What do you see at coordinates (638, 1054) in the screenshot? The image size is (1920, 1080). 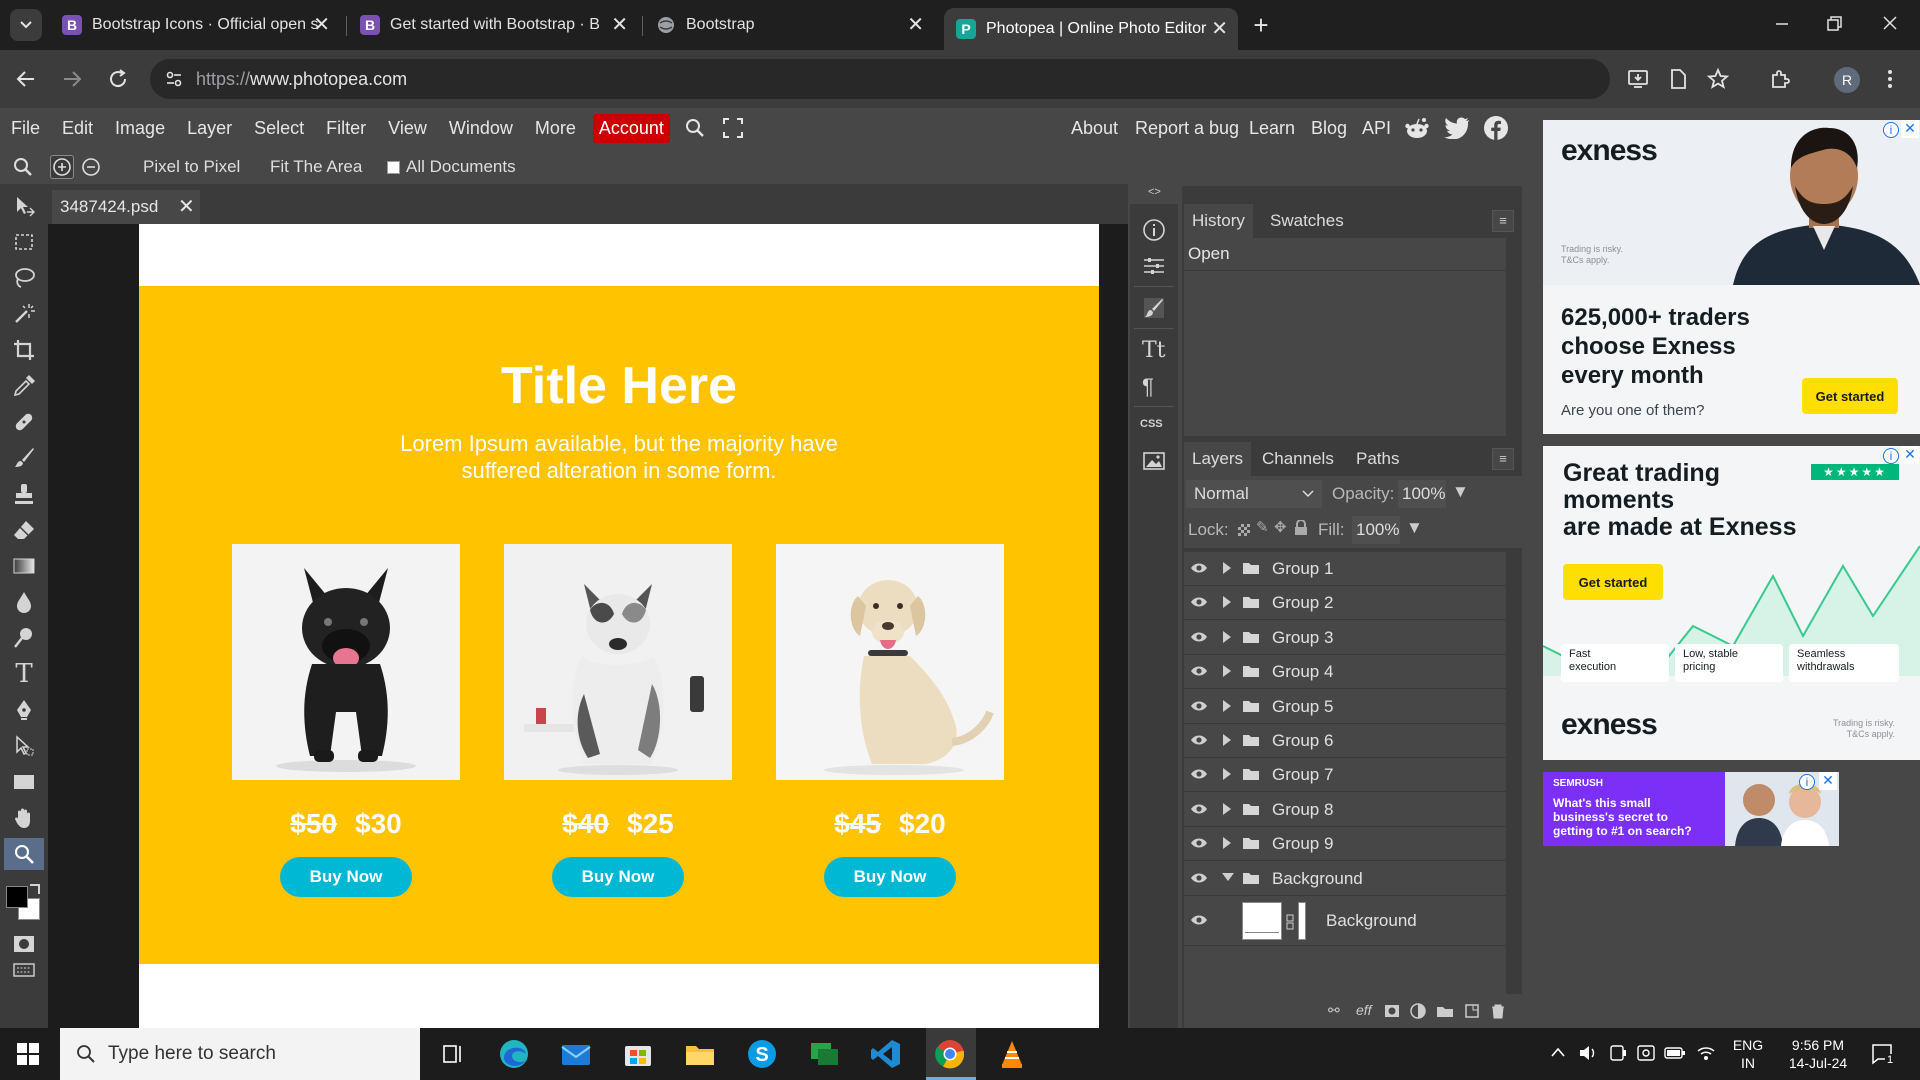 I see `store-icon` at bounding box center [638, 1054].